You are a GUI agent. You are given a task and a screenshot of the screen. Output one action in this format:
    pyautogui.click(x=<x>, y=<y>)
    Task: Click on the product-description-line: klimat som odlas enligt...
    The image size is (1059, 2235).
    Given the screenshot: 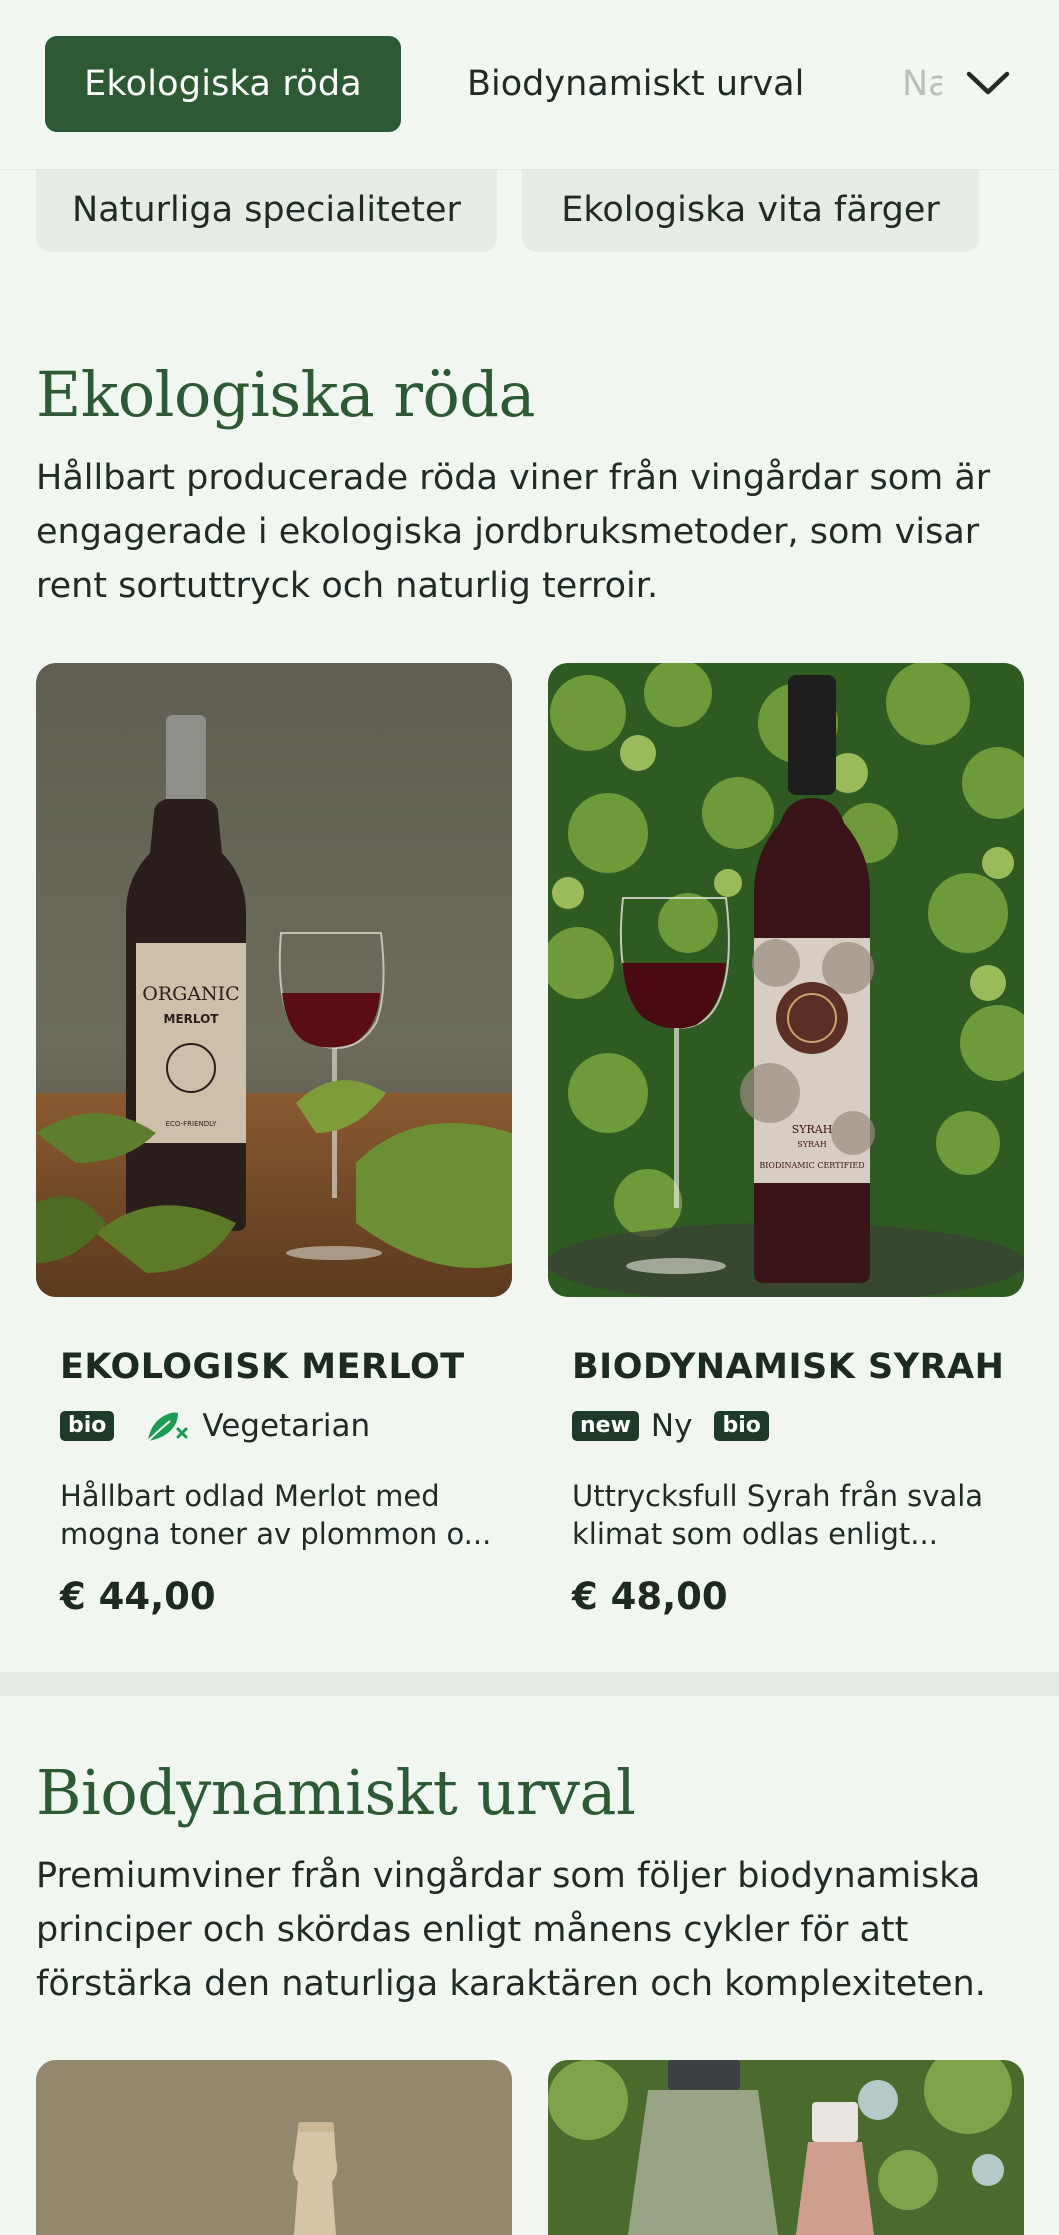 What is the action you would take?
    pyautogui.click(x=755, y=1534)
    